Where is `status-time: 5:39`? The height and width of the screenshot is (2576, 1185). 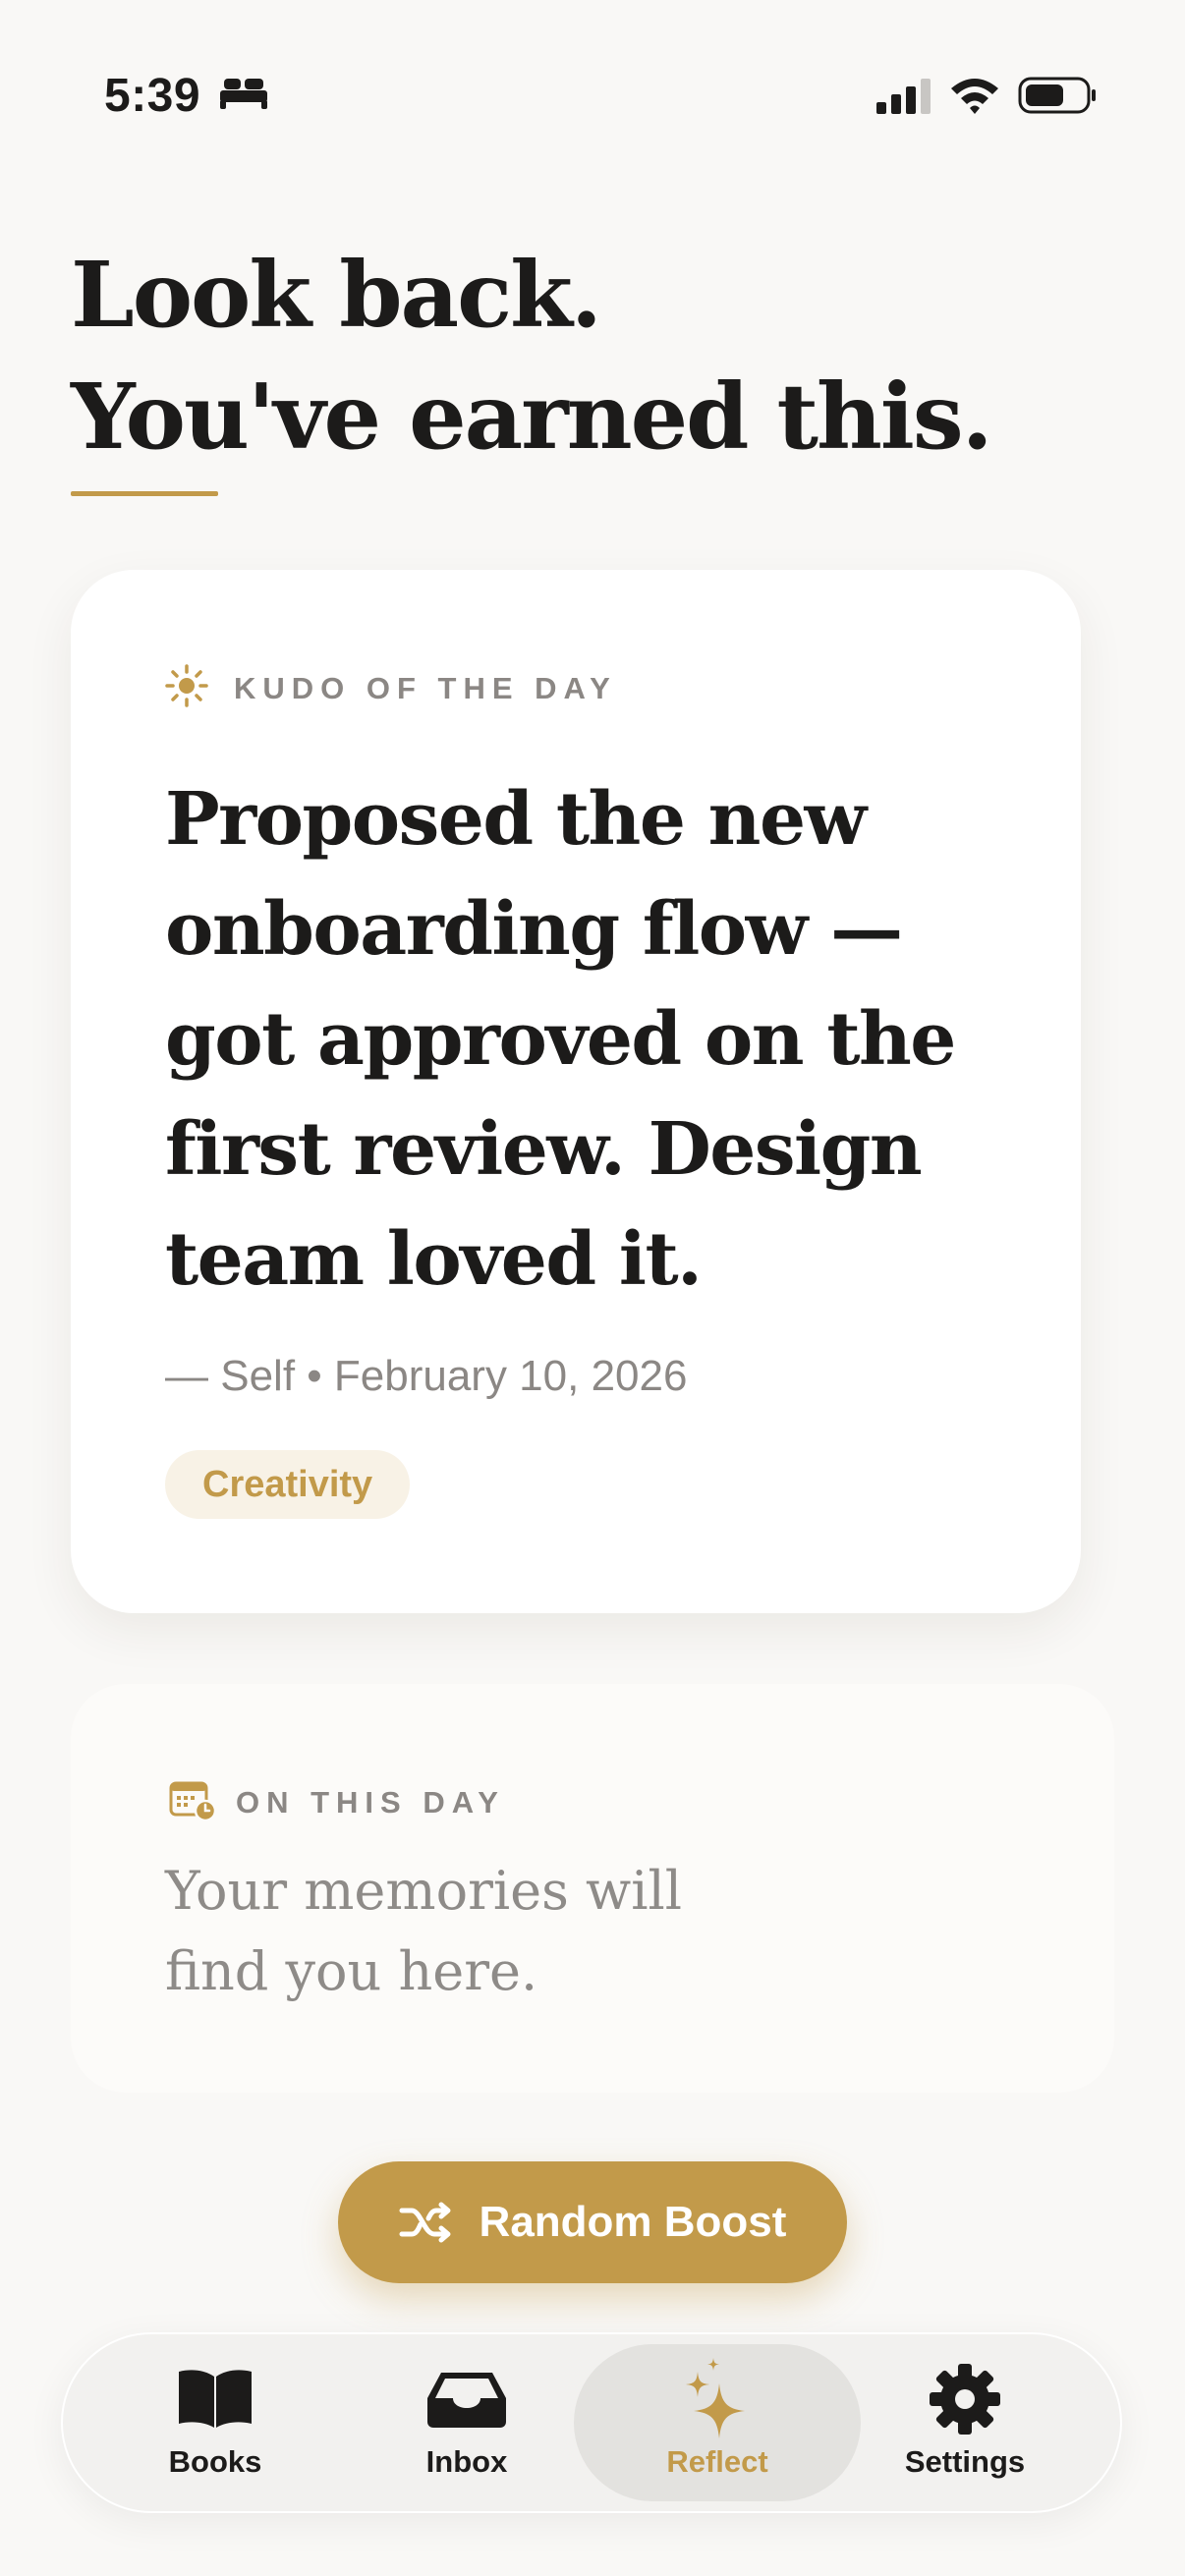 status-time: 5:39 is located at coordinates (152, 96).